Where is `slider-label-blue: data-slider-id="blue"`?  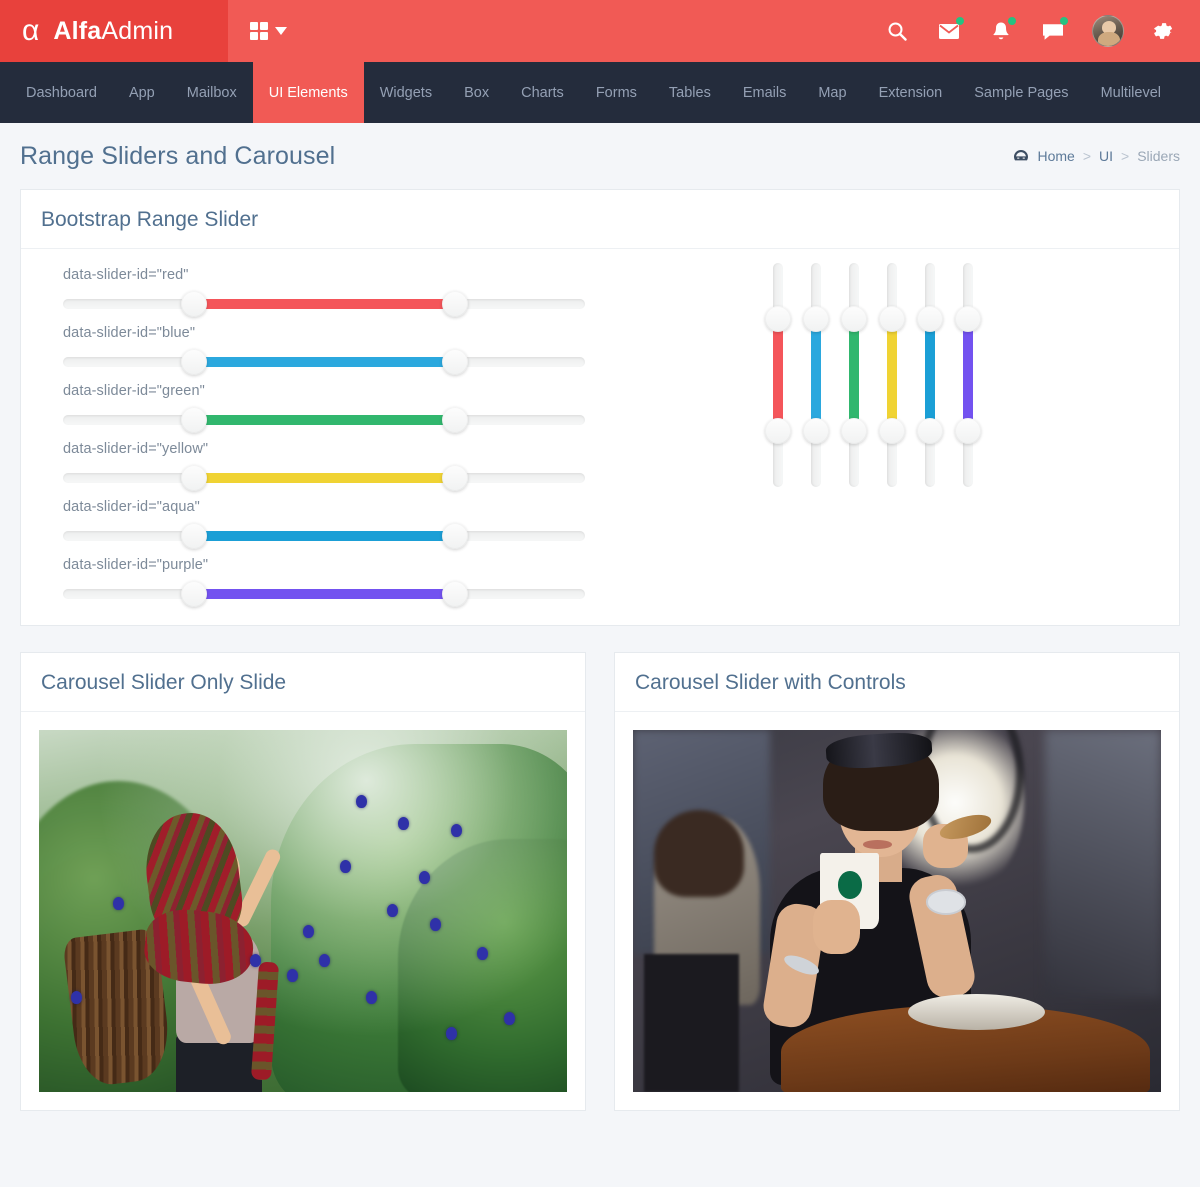
slider-label-blue: data-slider-id="blue" is located at coordinates (129, 333).